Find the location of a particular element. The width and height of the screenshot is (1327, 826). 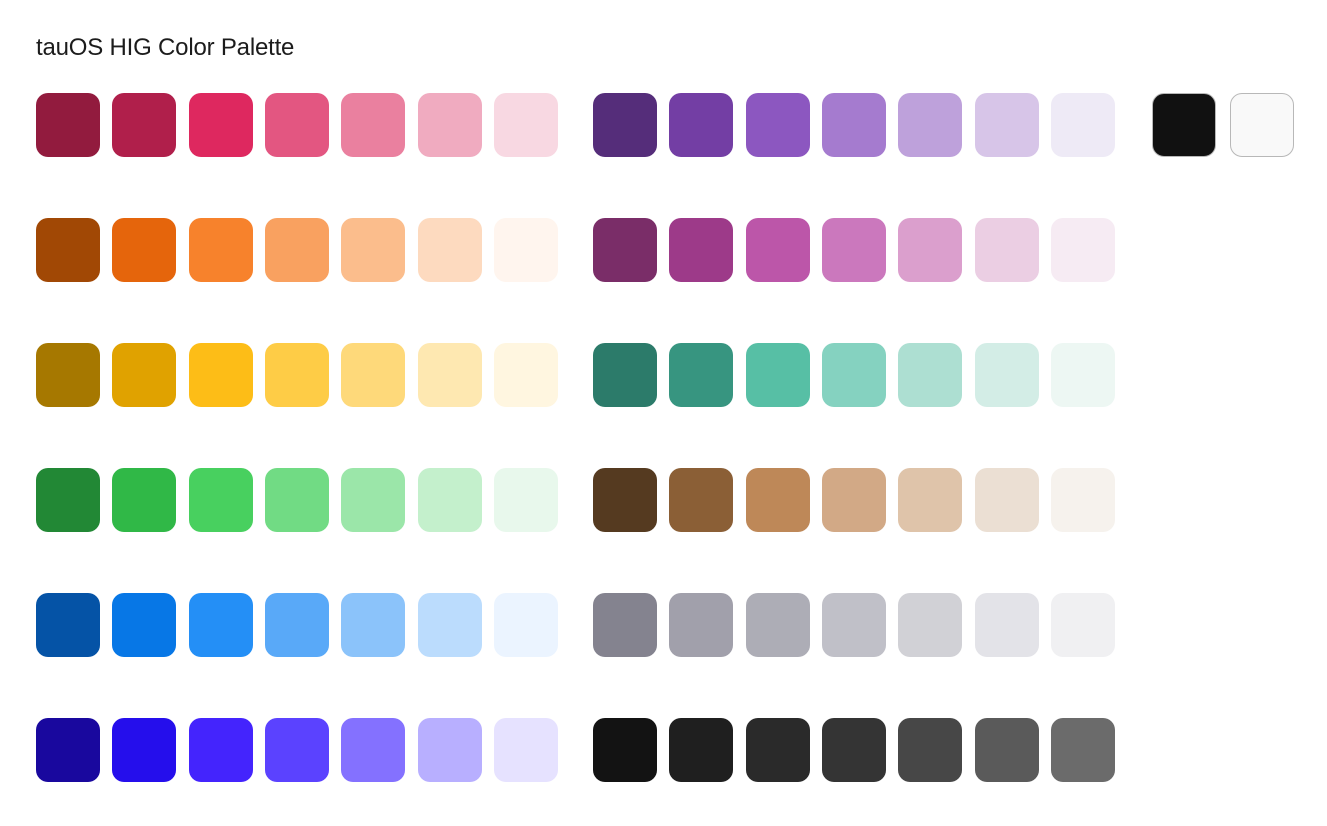

swatch-white is located at coordinates (1262, 125).